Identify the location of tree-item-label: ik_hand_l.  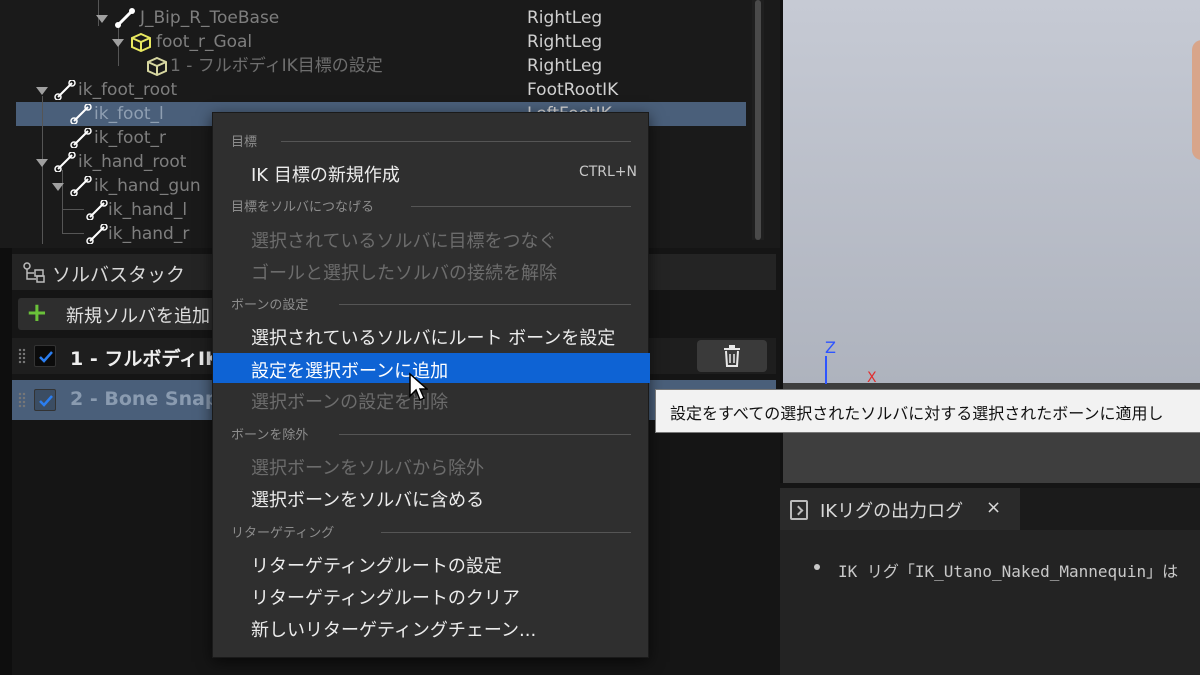
(148, 210).